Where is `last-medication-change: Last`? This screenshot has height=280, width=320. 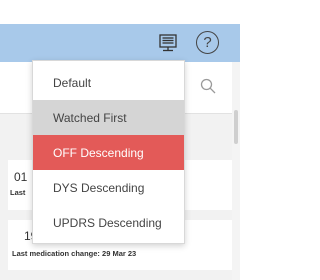
last-medication-change: Last is located at coordinates (18, 192).